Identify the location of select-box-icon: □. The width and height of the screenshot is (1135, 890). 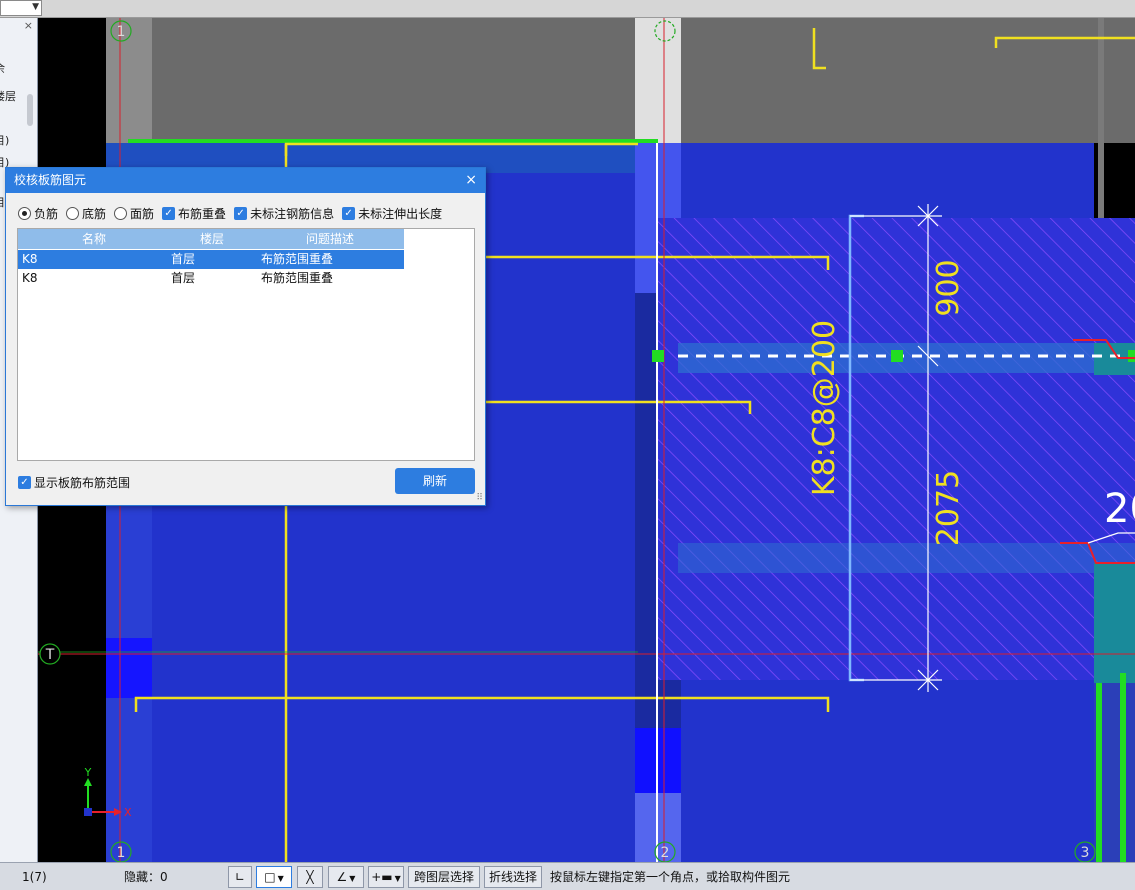
(270, 877).